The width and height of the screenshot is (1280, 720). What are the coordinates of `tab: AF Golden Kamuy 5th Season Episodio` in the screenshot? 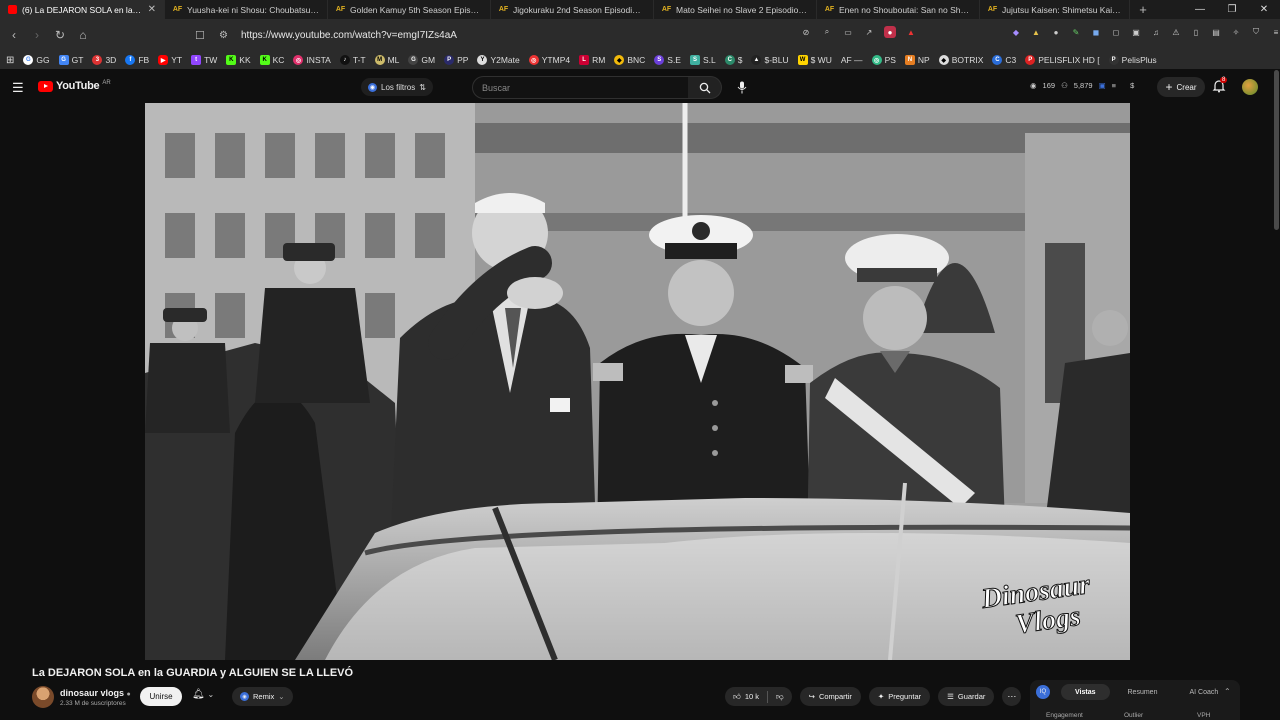 It's located at (409, 9).